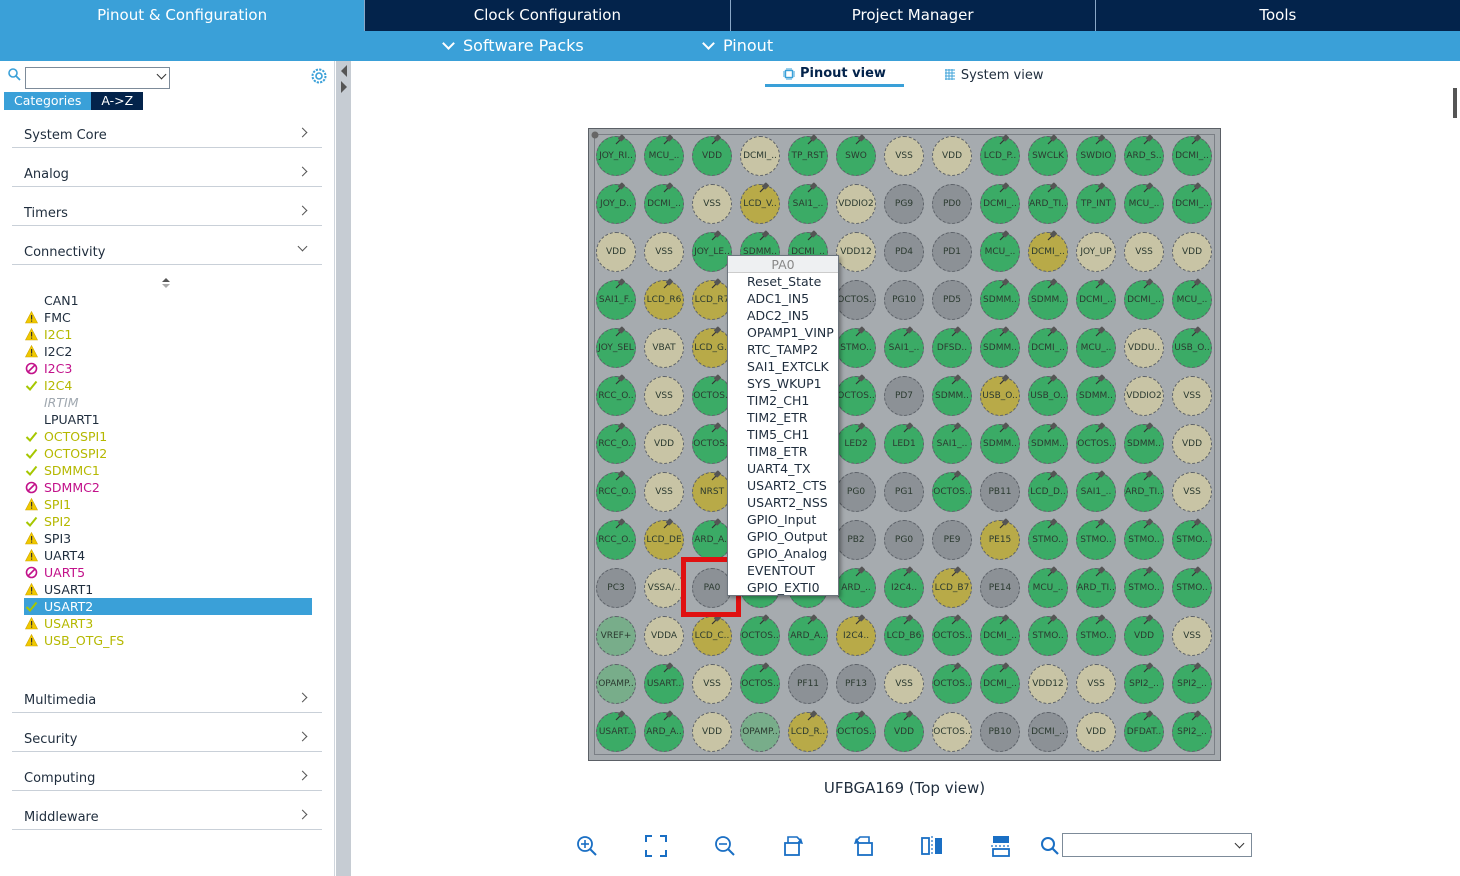 This screenshot has width=1460, height=876. Describe the element at coordinates (616, 684) in the screenshot. I see `pin-L1: OPAMP..` at that location.